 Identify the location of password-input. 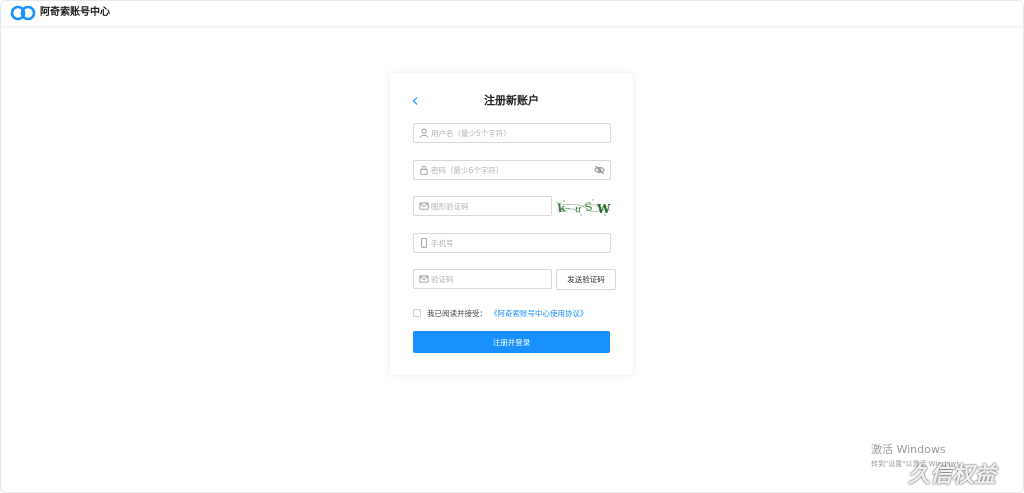
(512, 170).